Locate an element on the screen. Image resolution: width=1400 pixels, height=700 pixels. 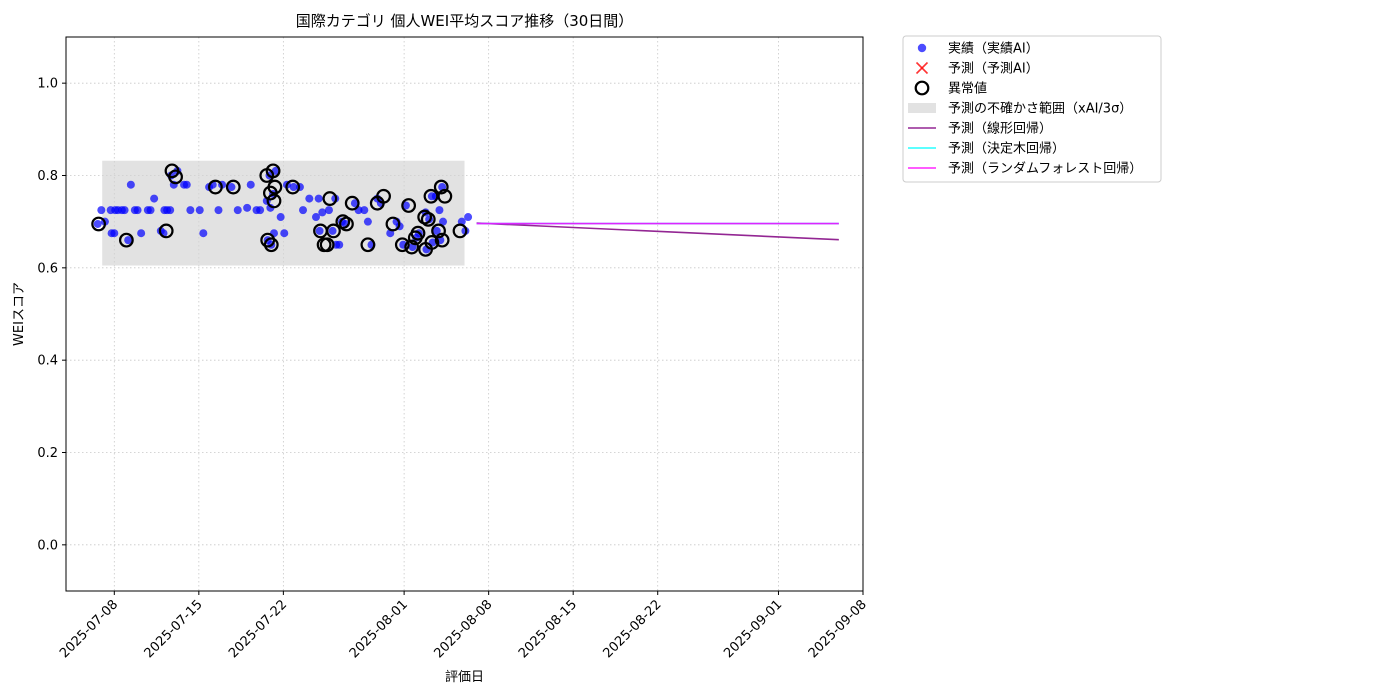
x-tick-label: 2025-08-22 is located at coordinates (633, 629).